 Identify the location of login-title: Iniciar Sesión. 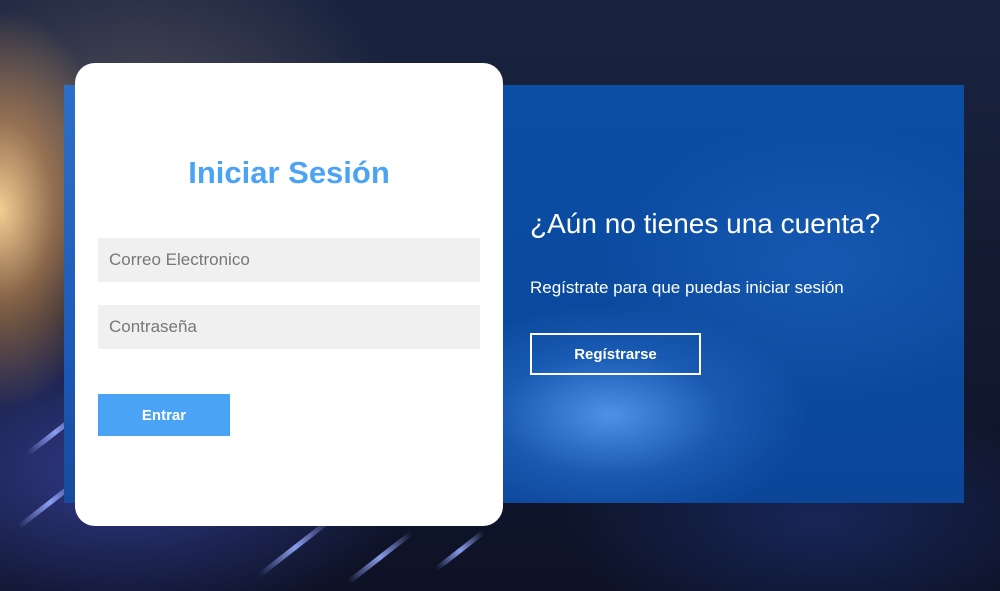
(289, 172).